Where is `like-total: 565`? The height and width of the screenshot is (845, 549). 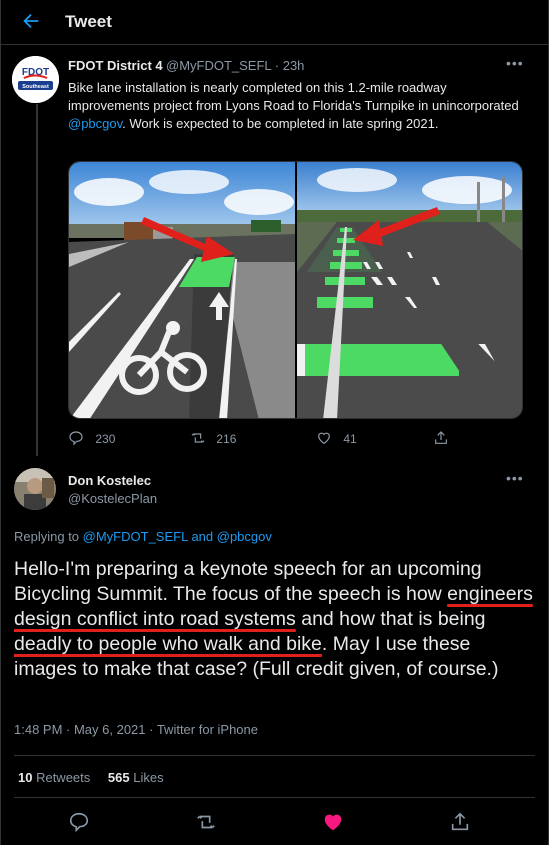
like-total: 565 is located at coordinates (118, 777).